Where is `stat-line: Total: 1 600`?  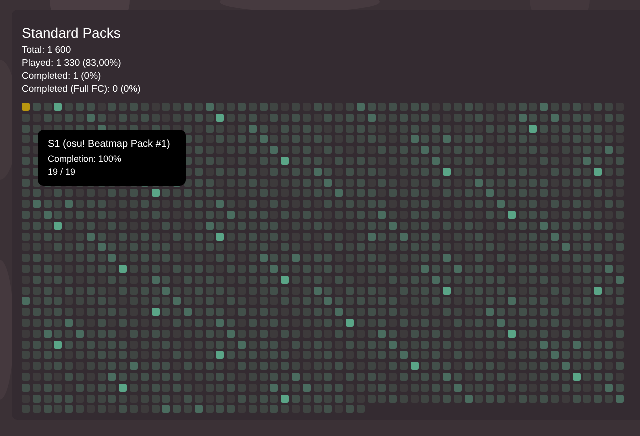
stat-line: Total: 1 600 is located at coordinates (47, 50).